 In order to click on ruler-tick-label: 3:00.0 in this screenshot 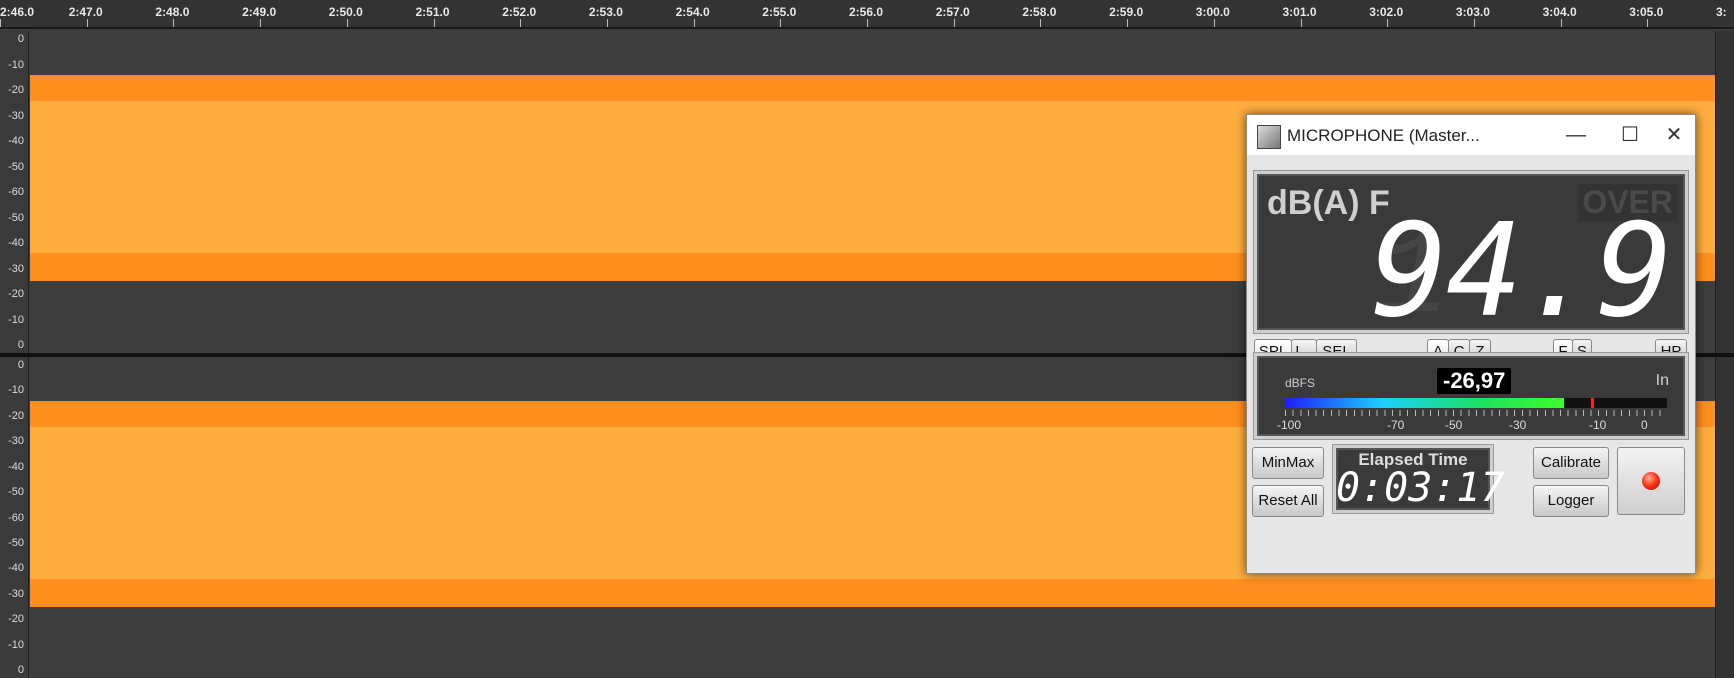, I will do `click(1212, 12)`.